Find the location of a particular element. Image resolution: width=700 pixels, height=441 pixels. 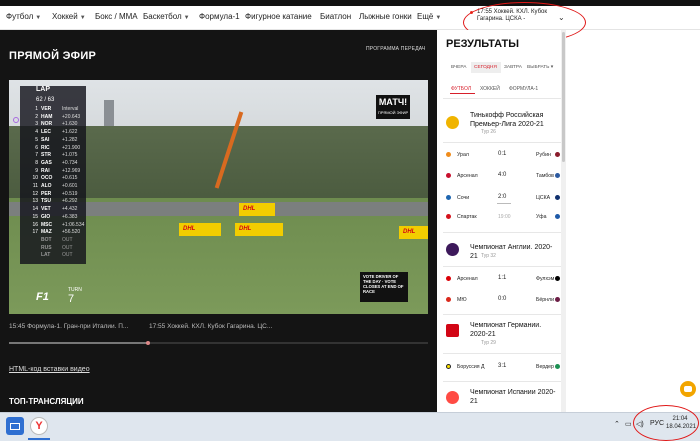

match-row: Арсенал 1:1 Фулхэм is located at coordinates (502, 279).